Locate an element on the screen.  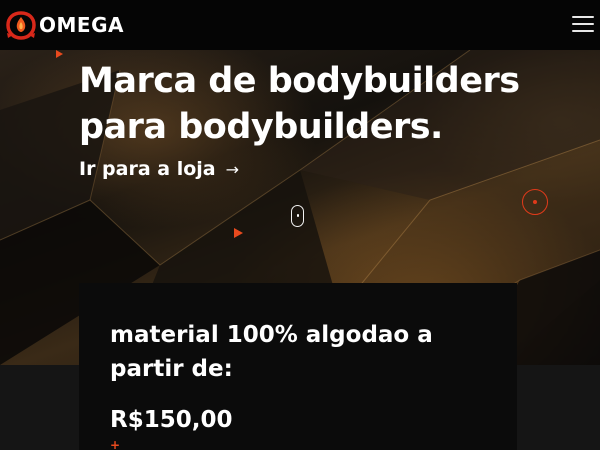
plus-icon: + is located at coordinates (115, 444).